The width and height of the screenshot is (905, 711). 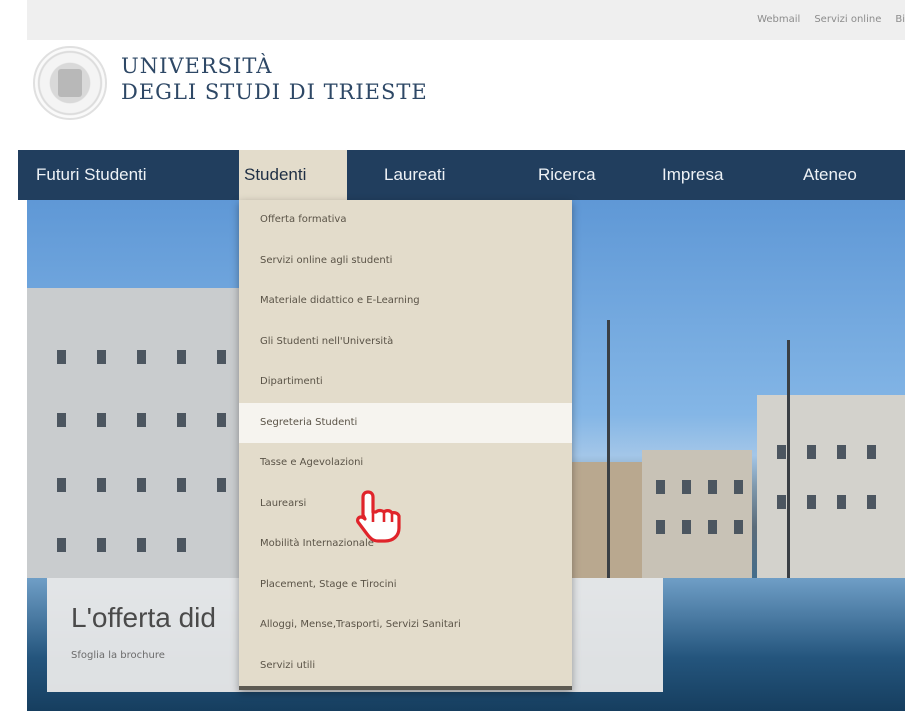 What do you see at coordinates (692, 175) in the screenshot?
I see `nav-impresa: Impresa` at bounding box center [692, 175].